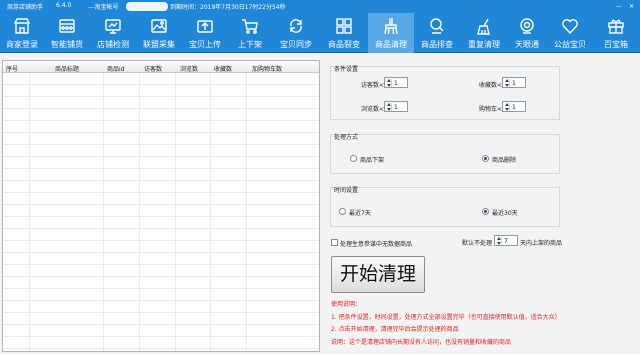  I want to click on shop-icon, so click(22, 26).